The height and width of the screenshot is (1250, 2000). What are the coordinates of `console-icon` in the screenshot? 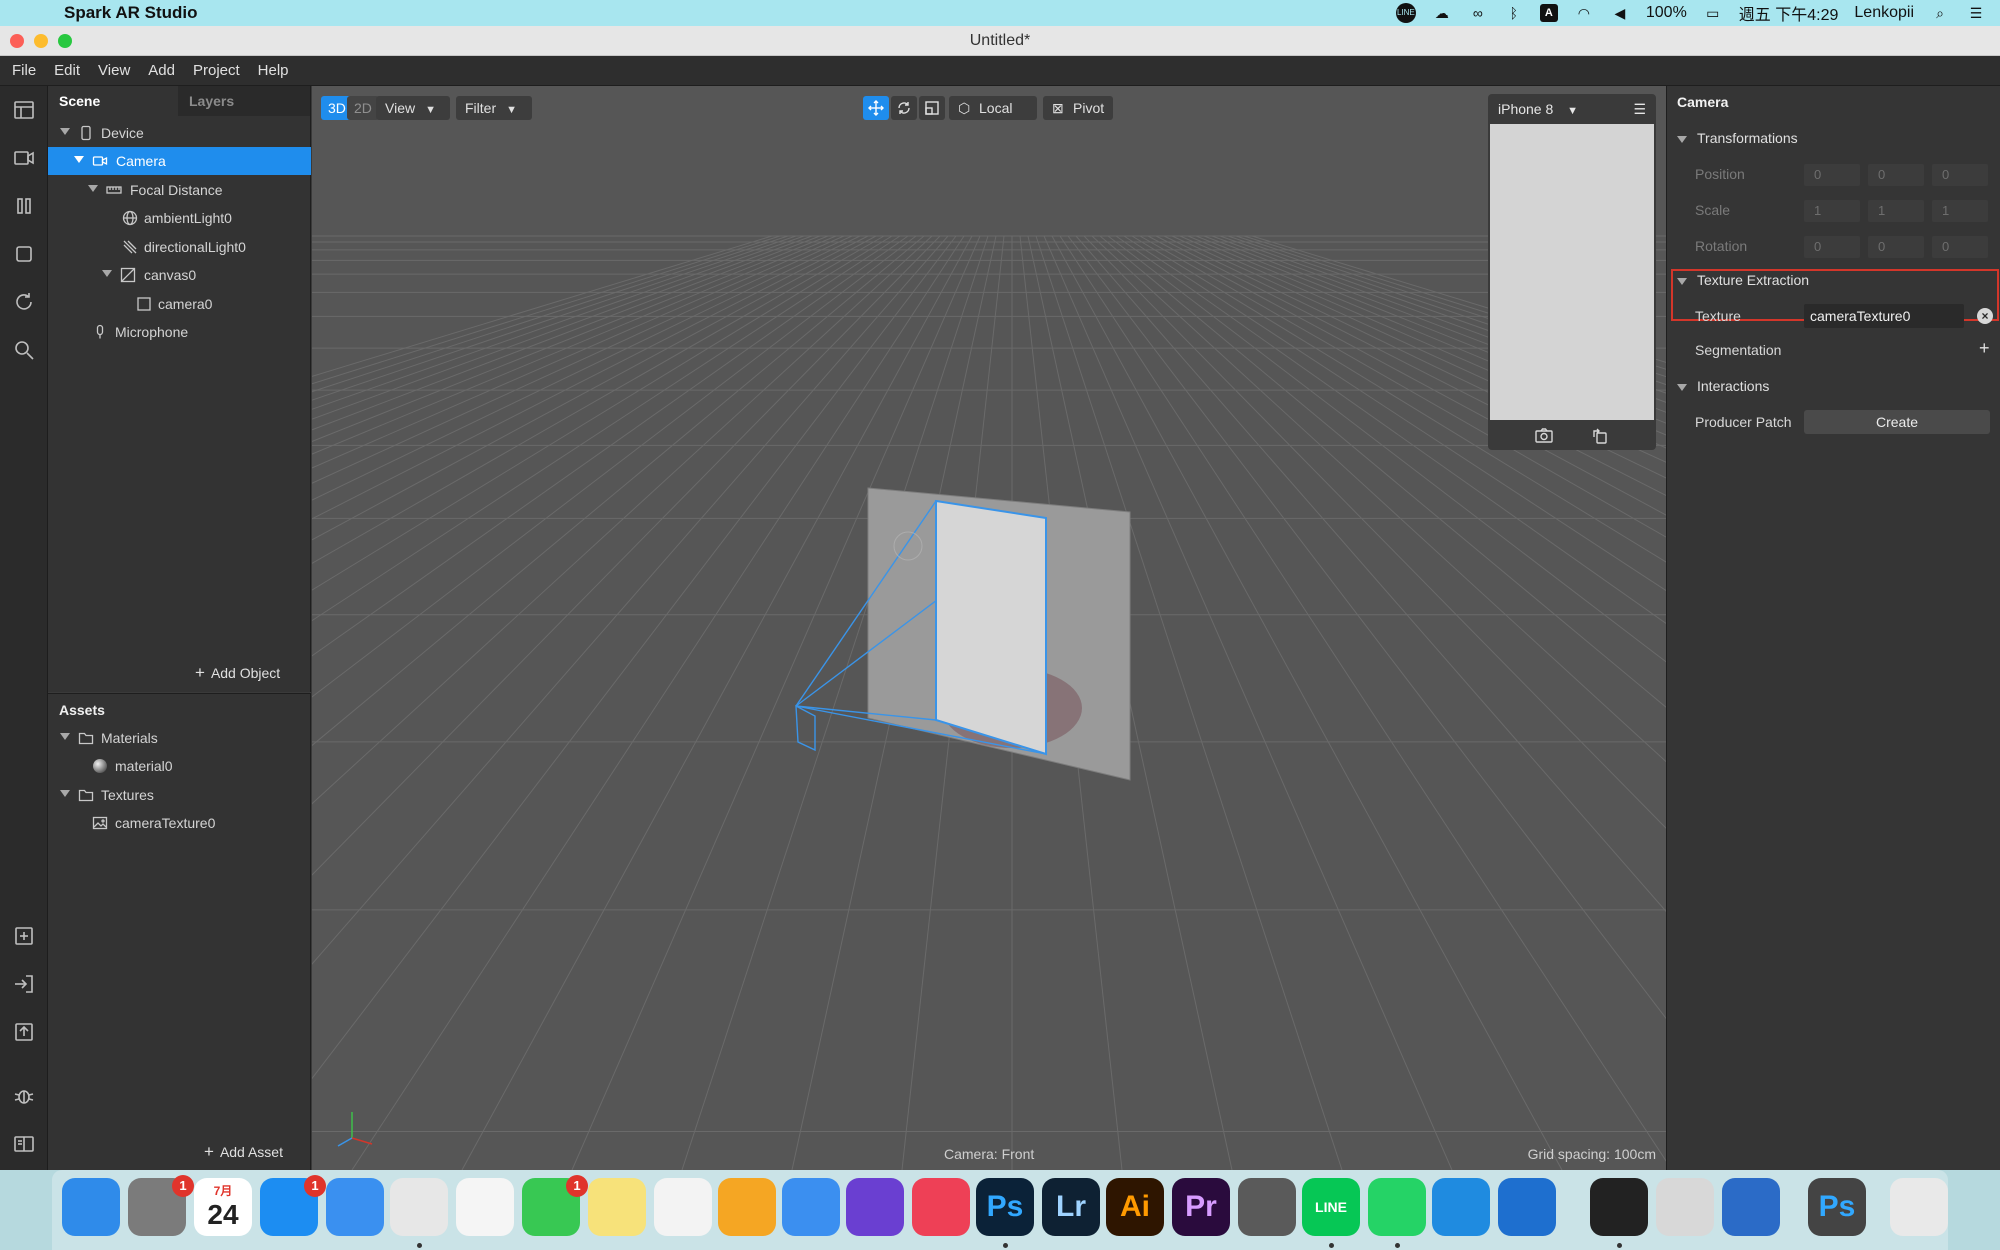 It's located at (24, 1144).